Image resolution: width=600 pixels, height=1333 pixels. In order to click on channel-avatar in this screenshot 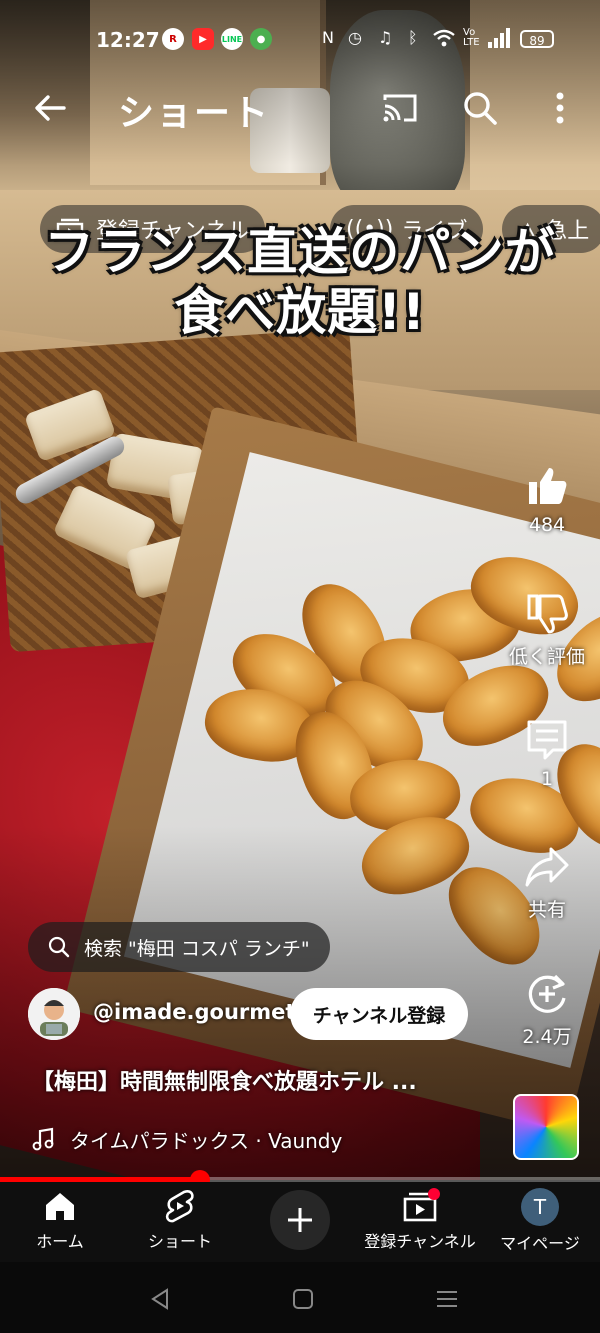, I will do `click(54, 1014)`.